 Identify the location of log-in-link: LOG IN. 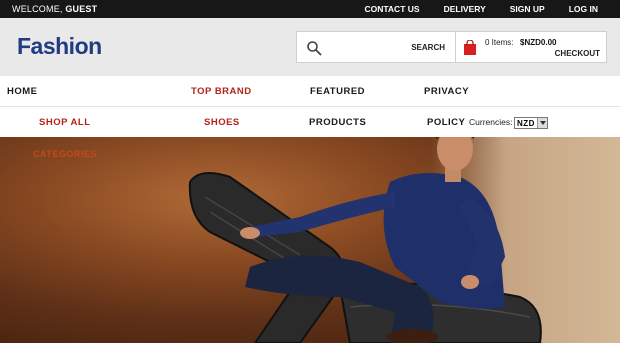
(583, 9).